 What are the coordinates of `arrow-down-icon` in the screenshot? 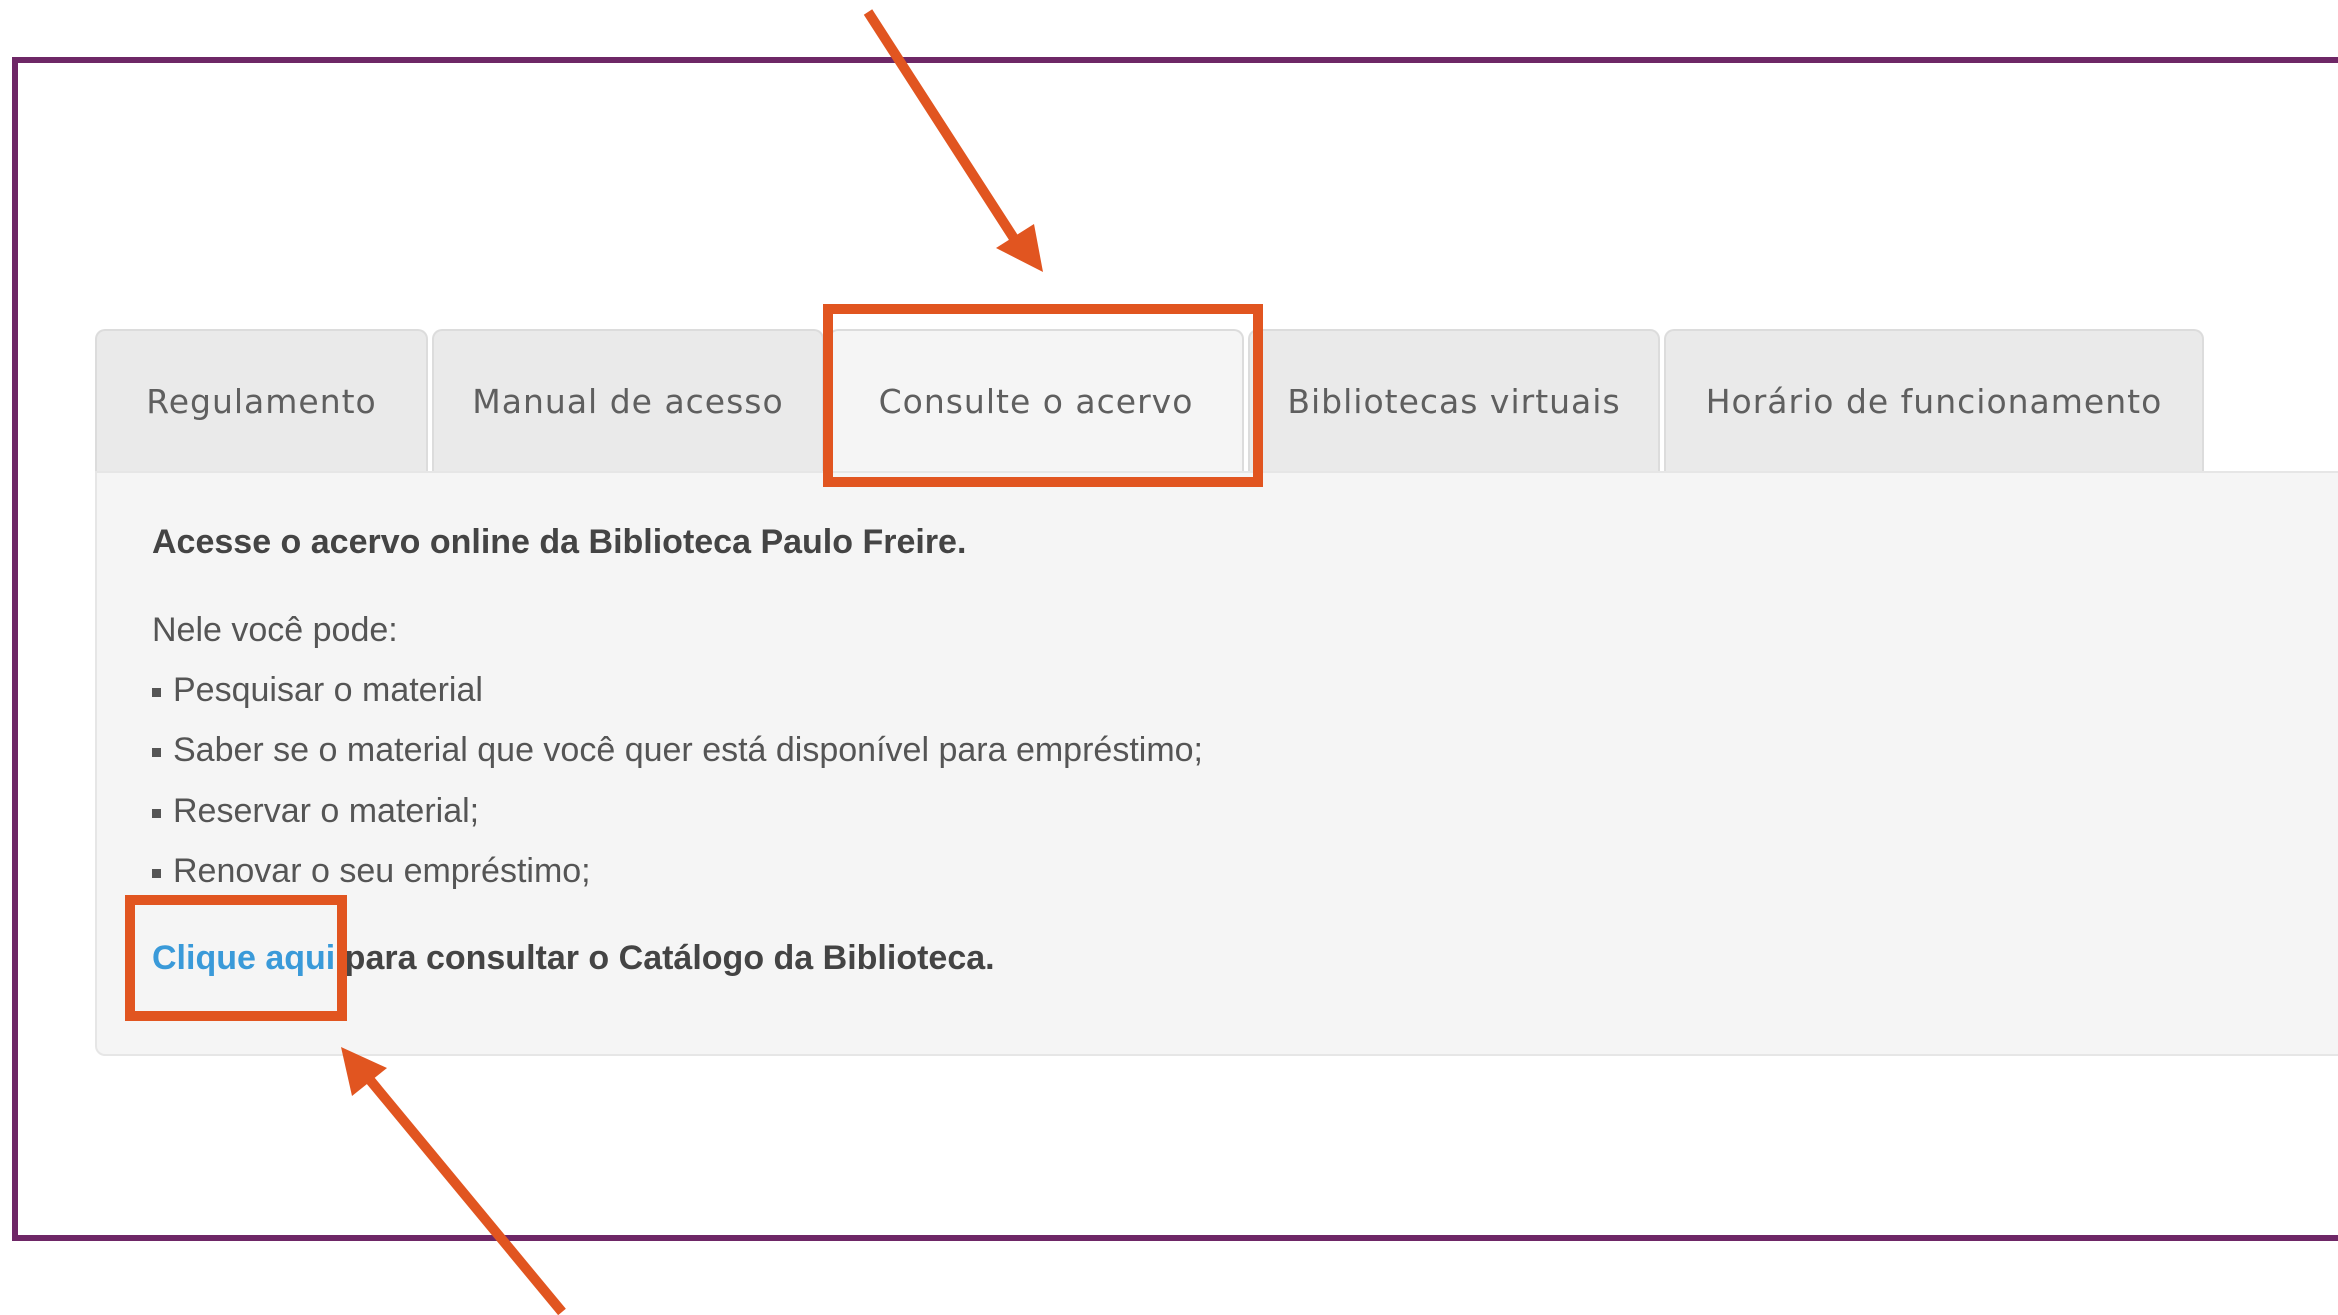 It's located at (953, 140).